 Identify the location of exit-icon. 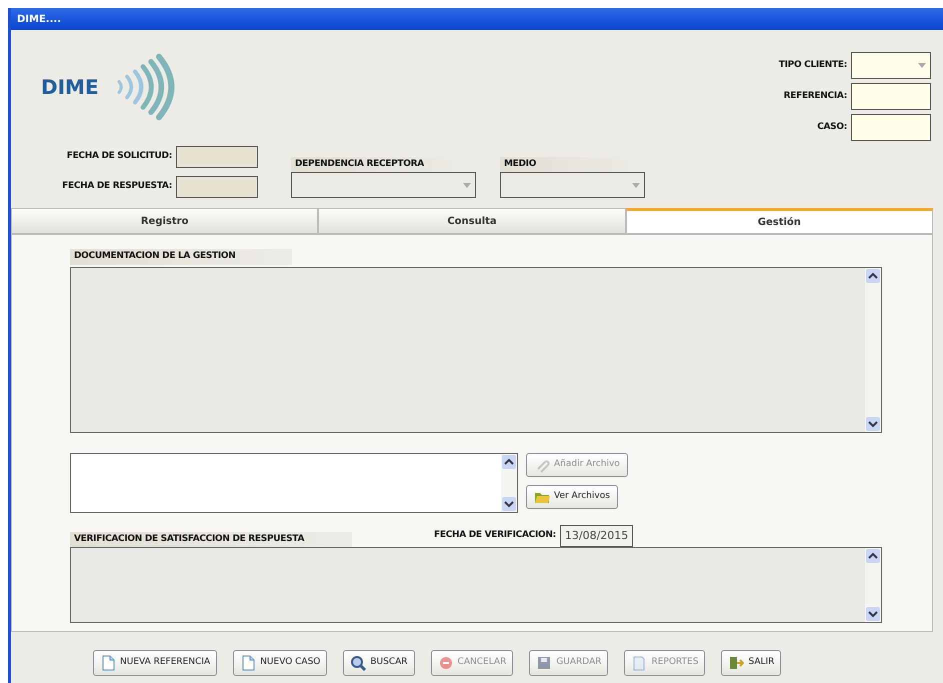
(736, 663).